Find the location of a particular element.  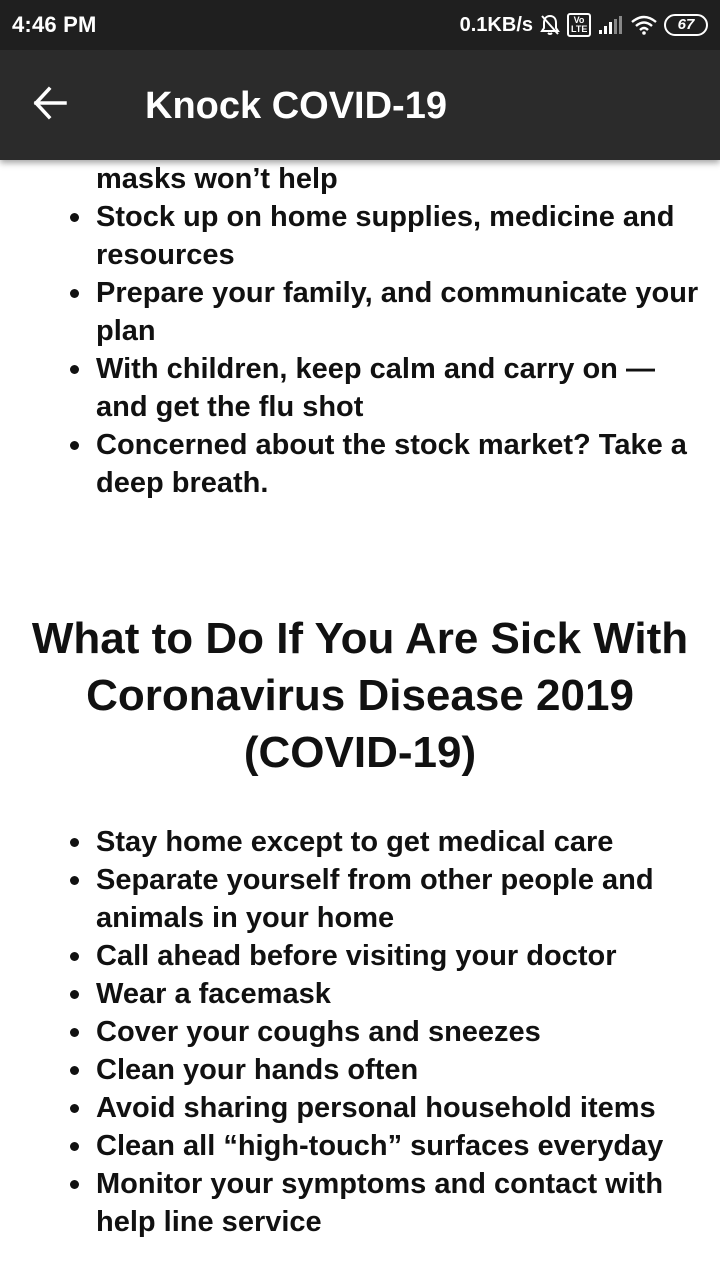

battery-icon: 67 is located at coordinates (686, 25).